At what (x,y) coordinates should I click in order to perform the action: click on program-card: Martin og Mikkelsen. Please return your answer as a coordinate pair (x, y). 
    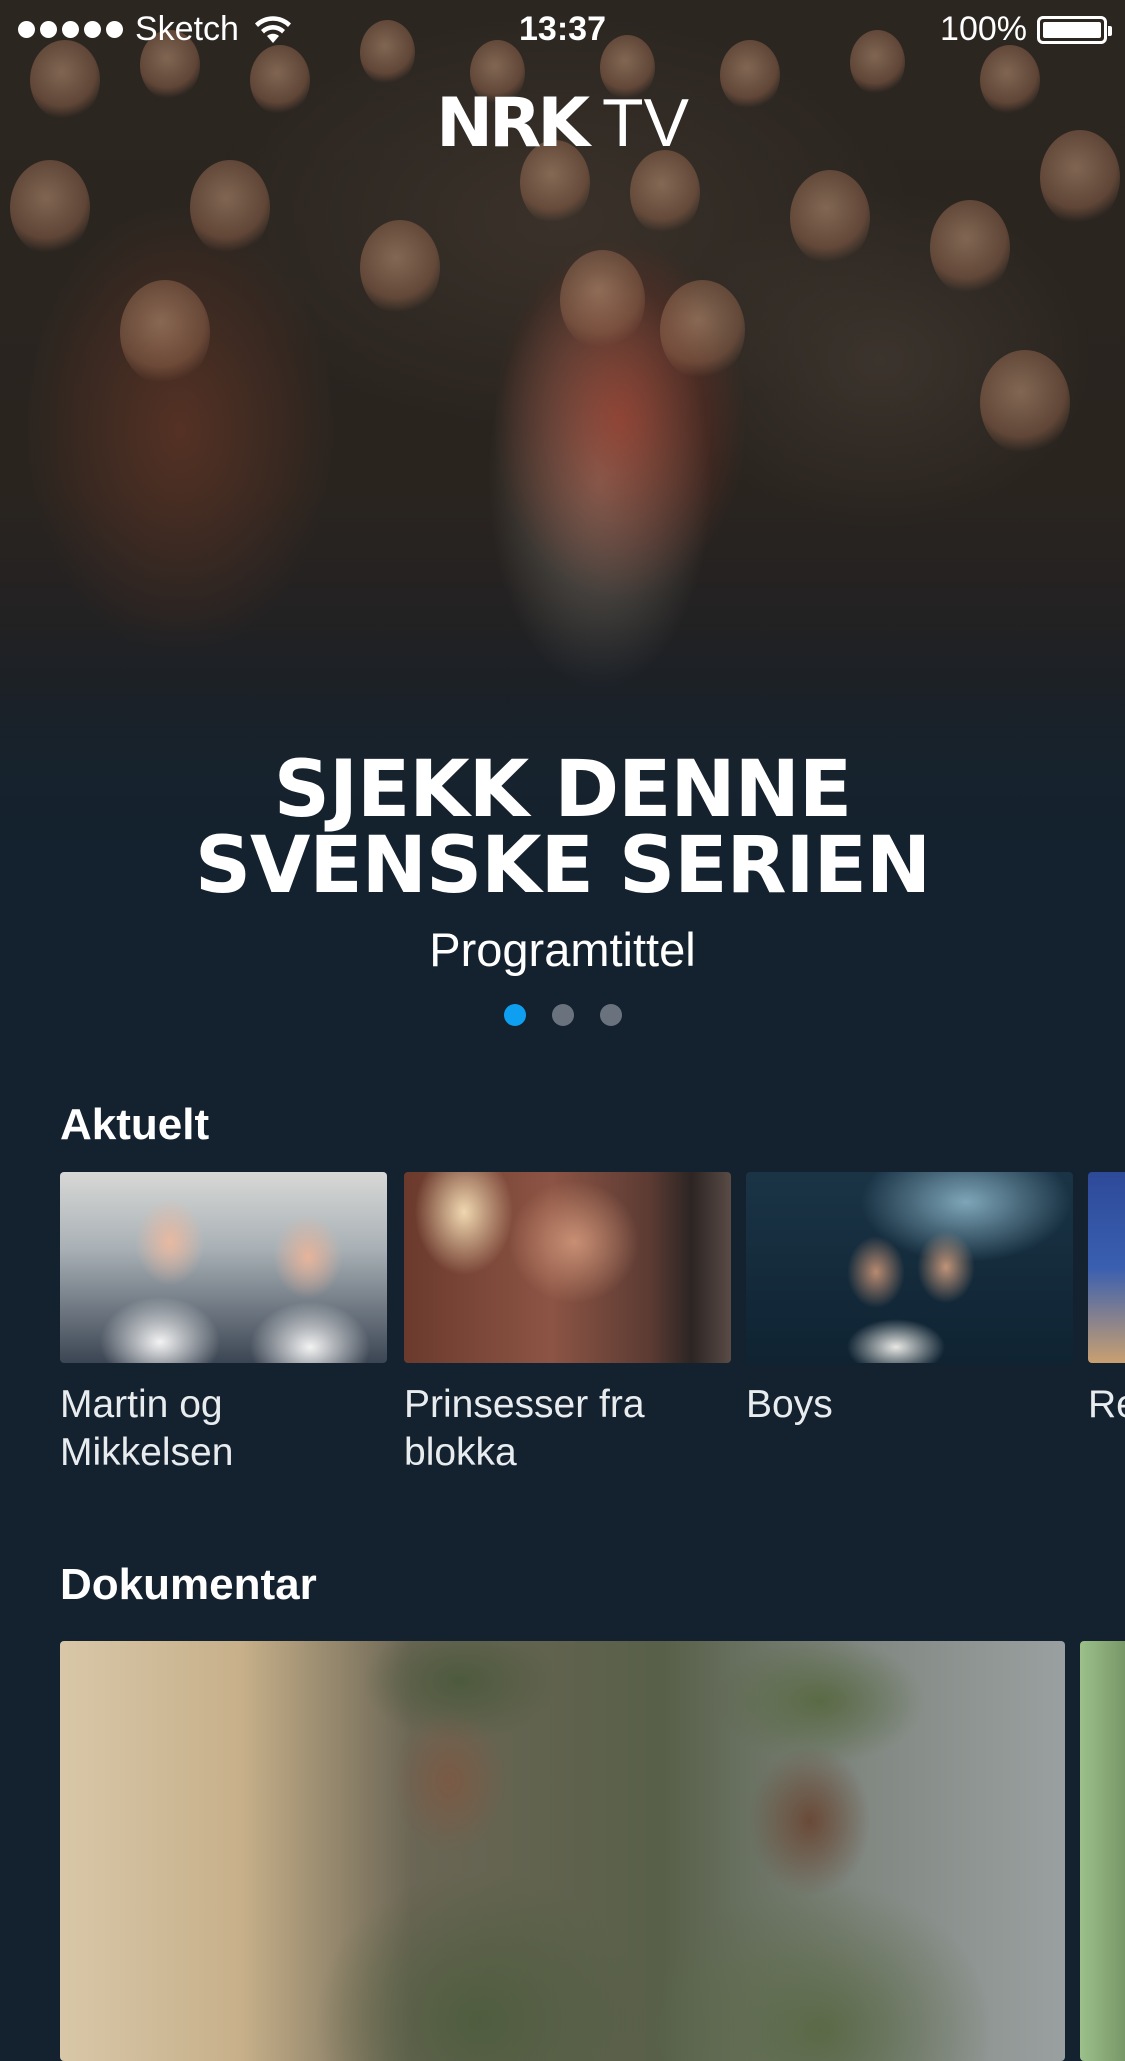
    Looking at the image, I should click on (223, 1324).